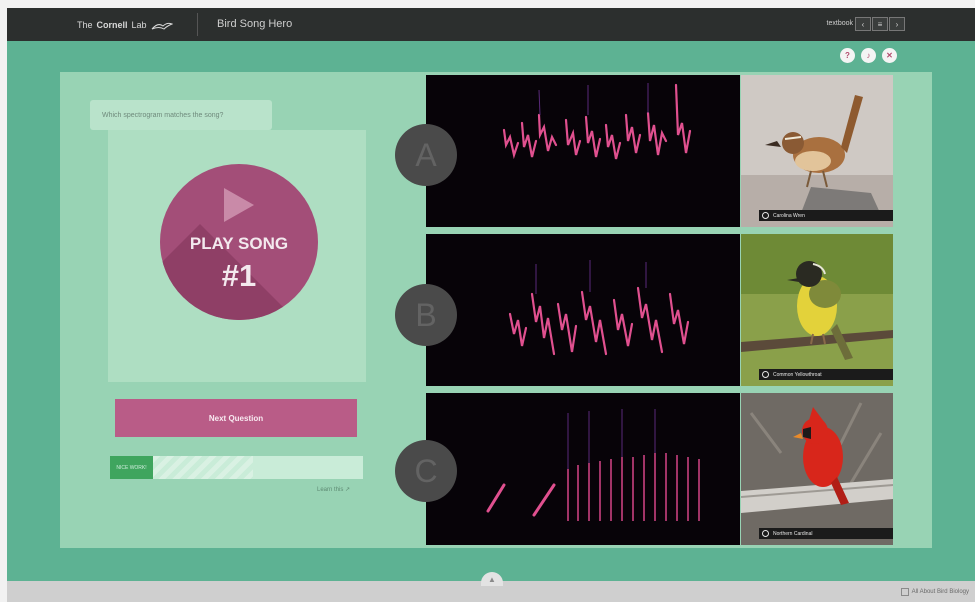  I want to click on close-icon: ✕, so click(889, 55).